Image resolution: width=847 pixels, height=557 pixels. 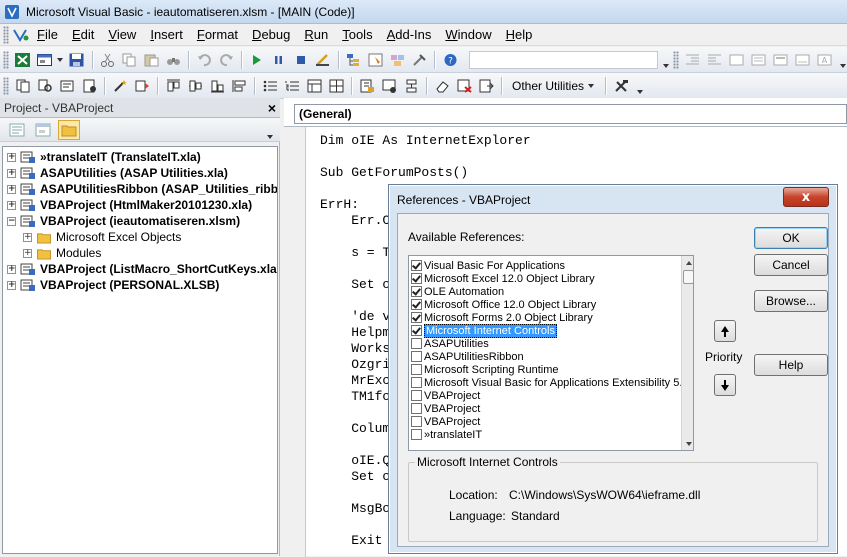 I want to click on close-icon: ×, so click(x=272, y=108).